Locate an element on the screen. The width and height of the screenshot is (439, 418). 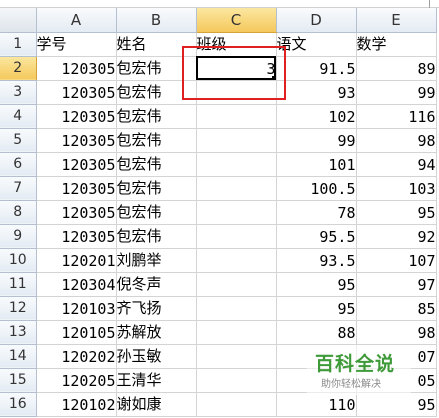
cell-a4: 120305 is located at coordinates (76, 116).